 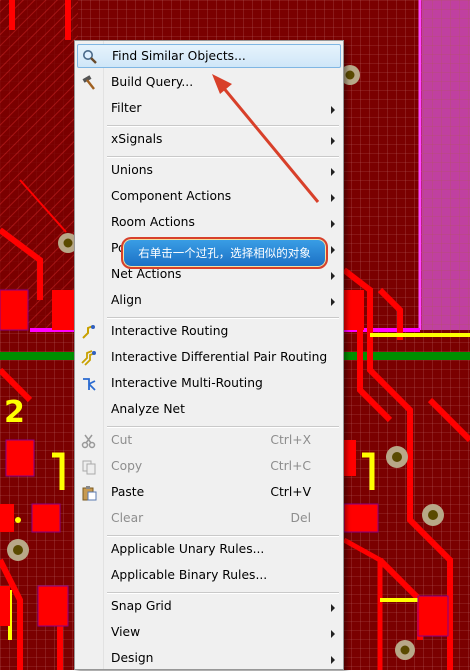 What do you see at coordinates (148, 409) in the screenshot?
I see `menu-item-label: Analyze Net` at bounding box center [148, 409].